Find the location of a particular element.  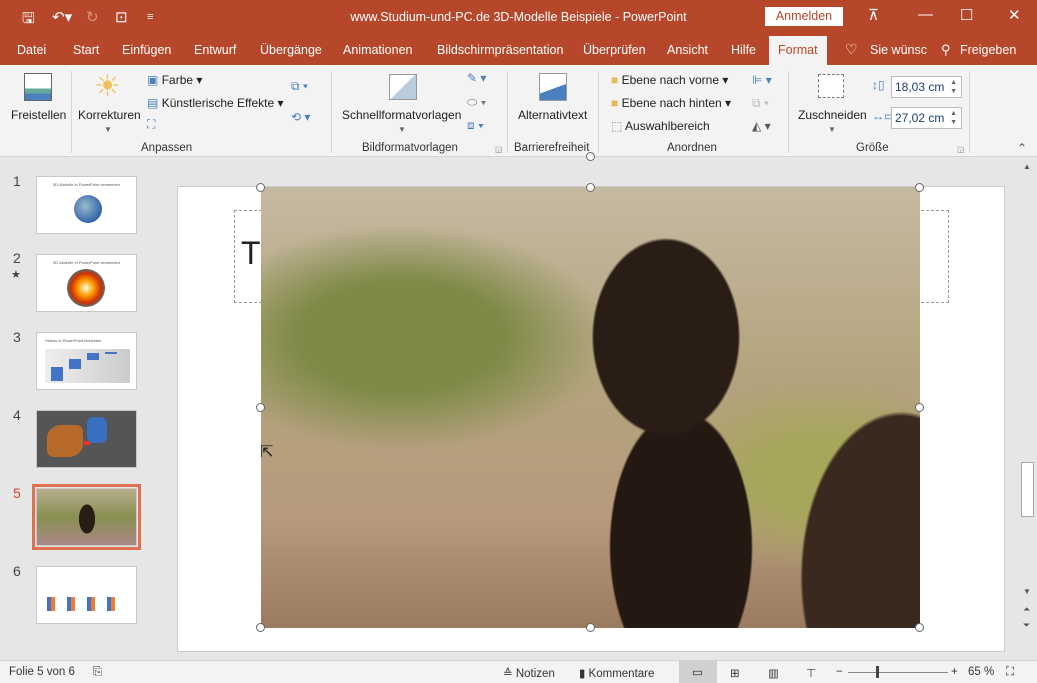

alternativtext-button: Alternativtext is located at coordinates (552, 115).